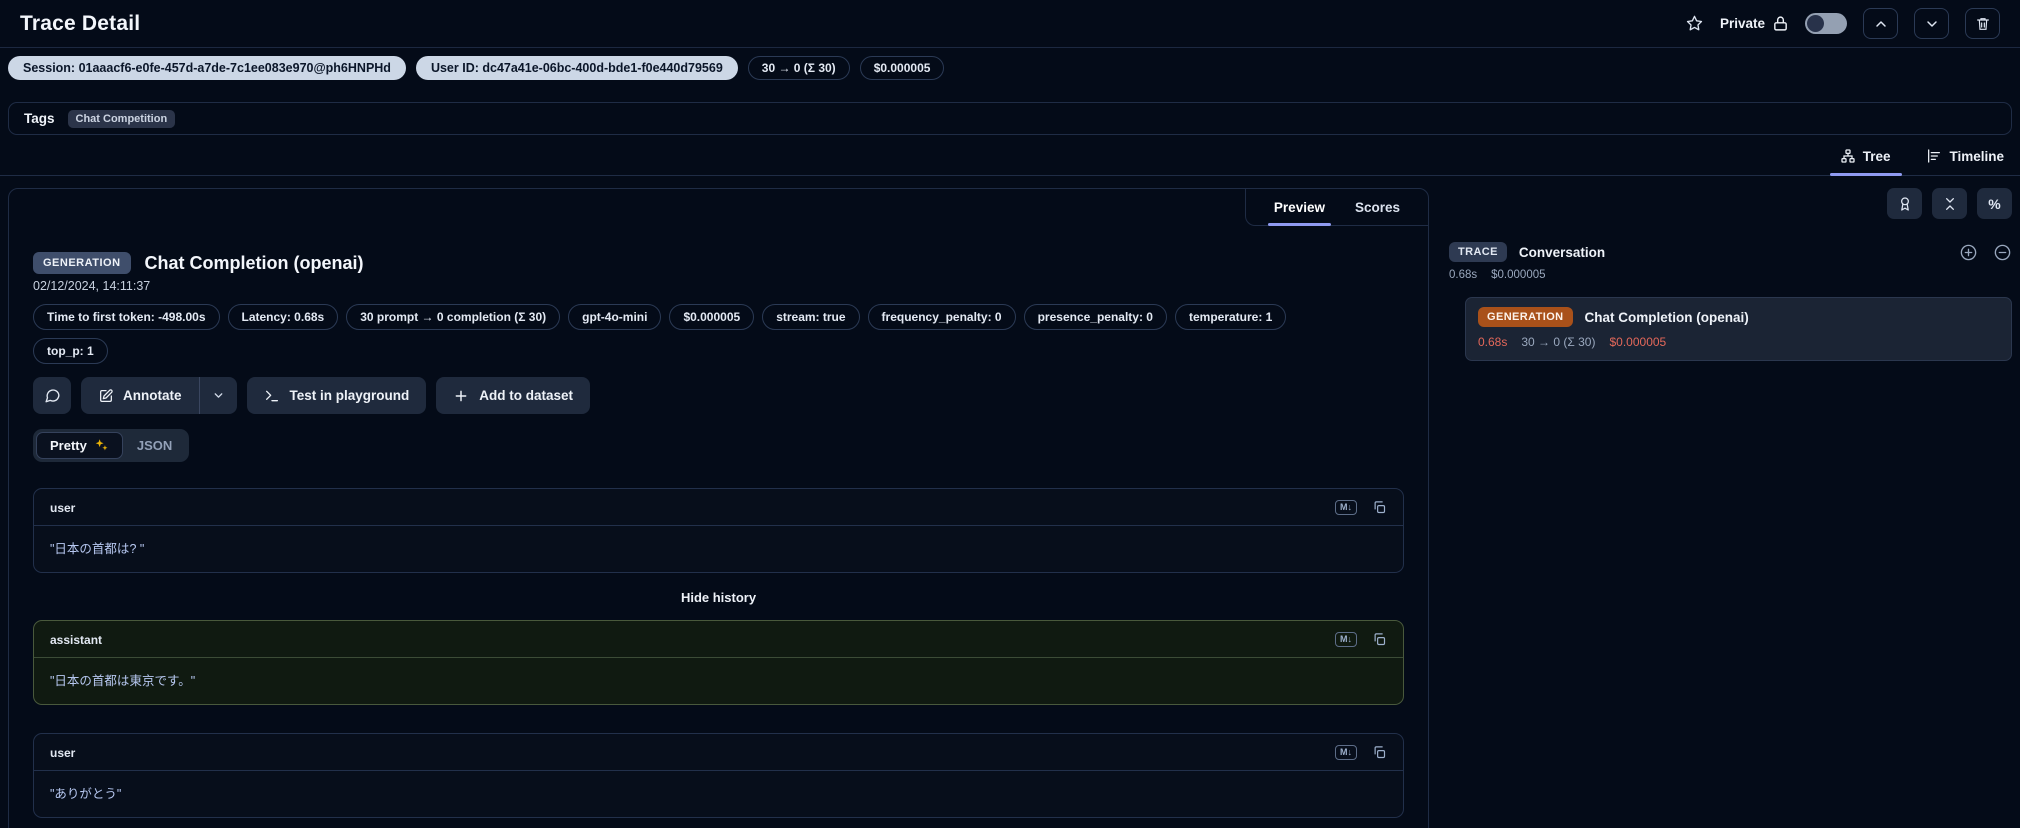 The height and width of the screenshot is (828, 2020). I want to click on hide-history-button: Hide history, so click(718, 596).